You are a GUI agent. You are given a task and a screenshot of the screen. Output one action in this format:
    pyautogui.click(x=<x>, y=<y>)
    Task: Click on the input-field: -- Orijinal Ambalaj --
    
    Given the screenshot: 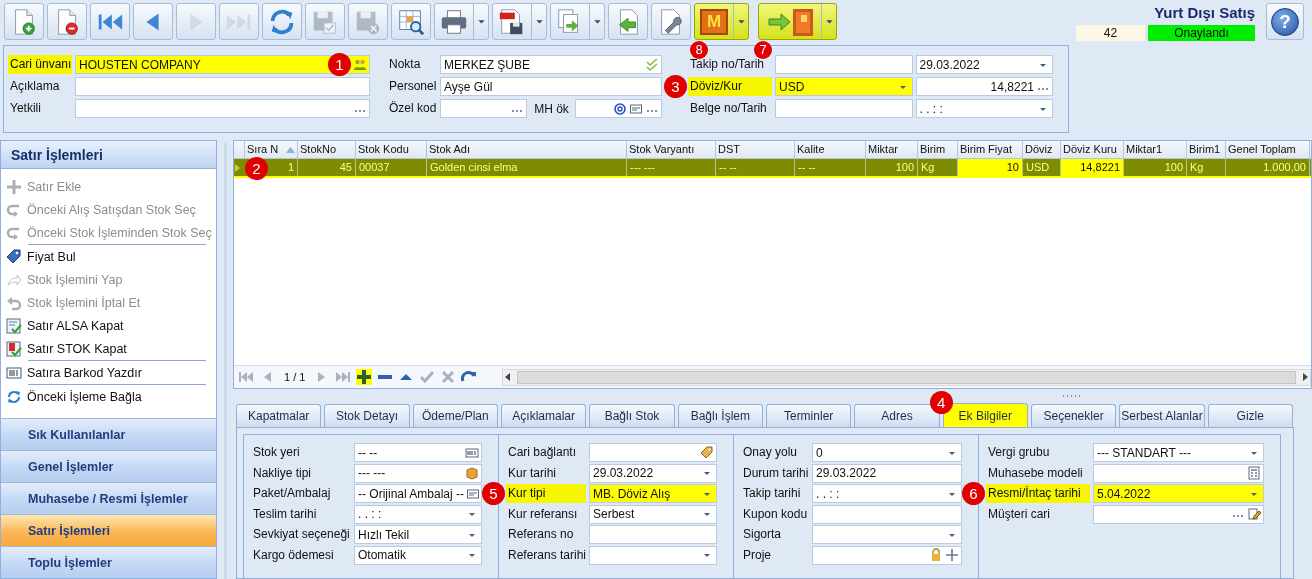 What is the action you would take?
    pyautogui.click(x=418, y=493)
    